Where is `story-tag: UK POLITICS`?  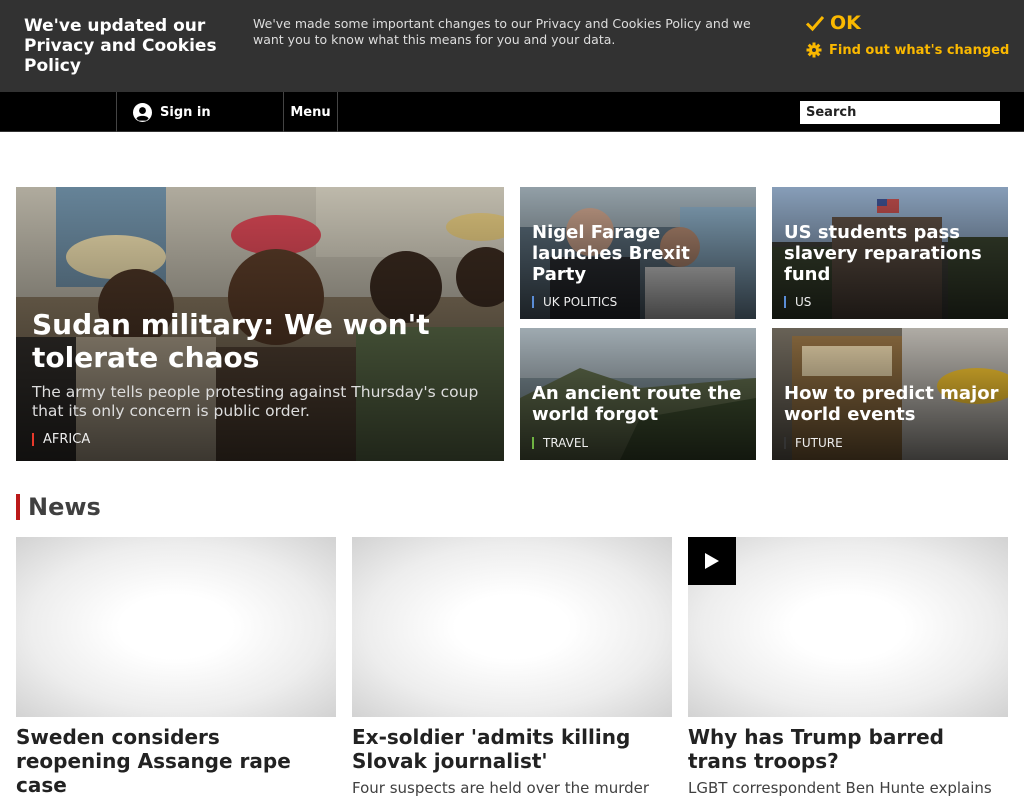
story-tag: UK POLITICS is located at coordinates (574, 302).